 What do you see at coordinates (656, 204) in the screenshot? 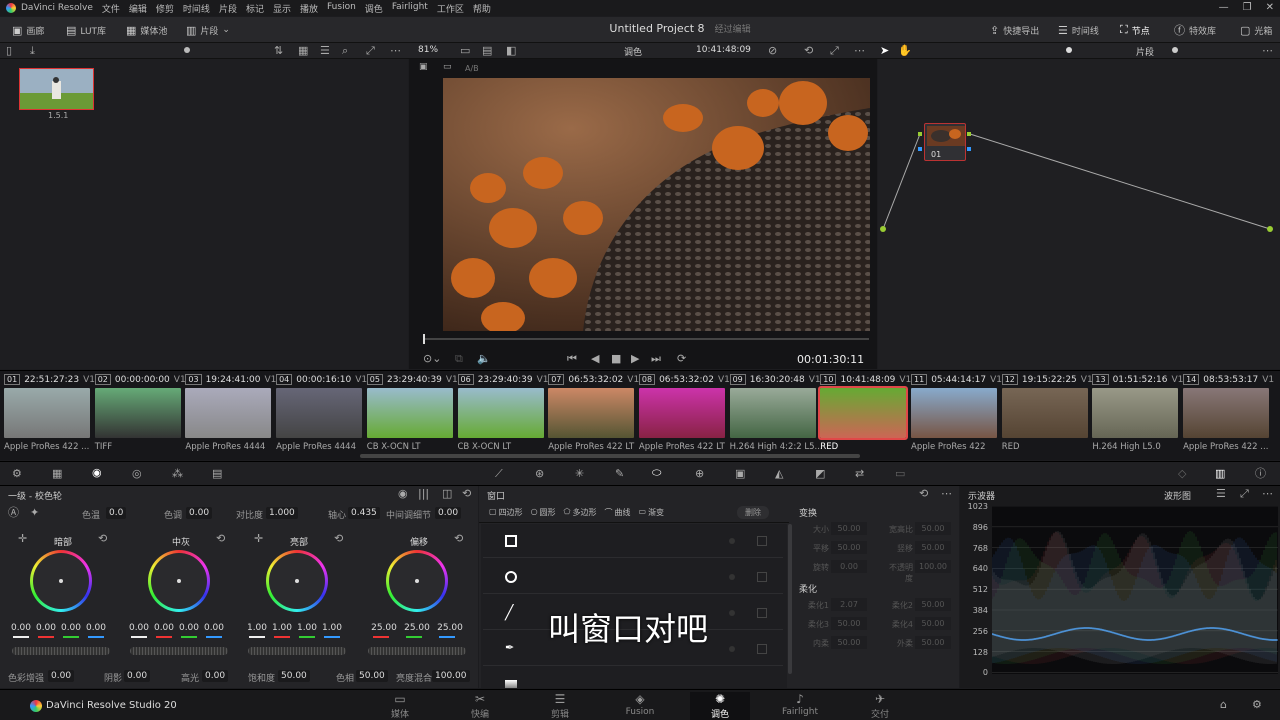
I see `viewer-image` at bounding box center [656, 204].